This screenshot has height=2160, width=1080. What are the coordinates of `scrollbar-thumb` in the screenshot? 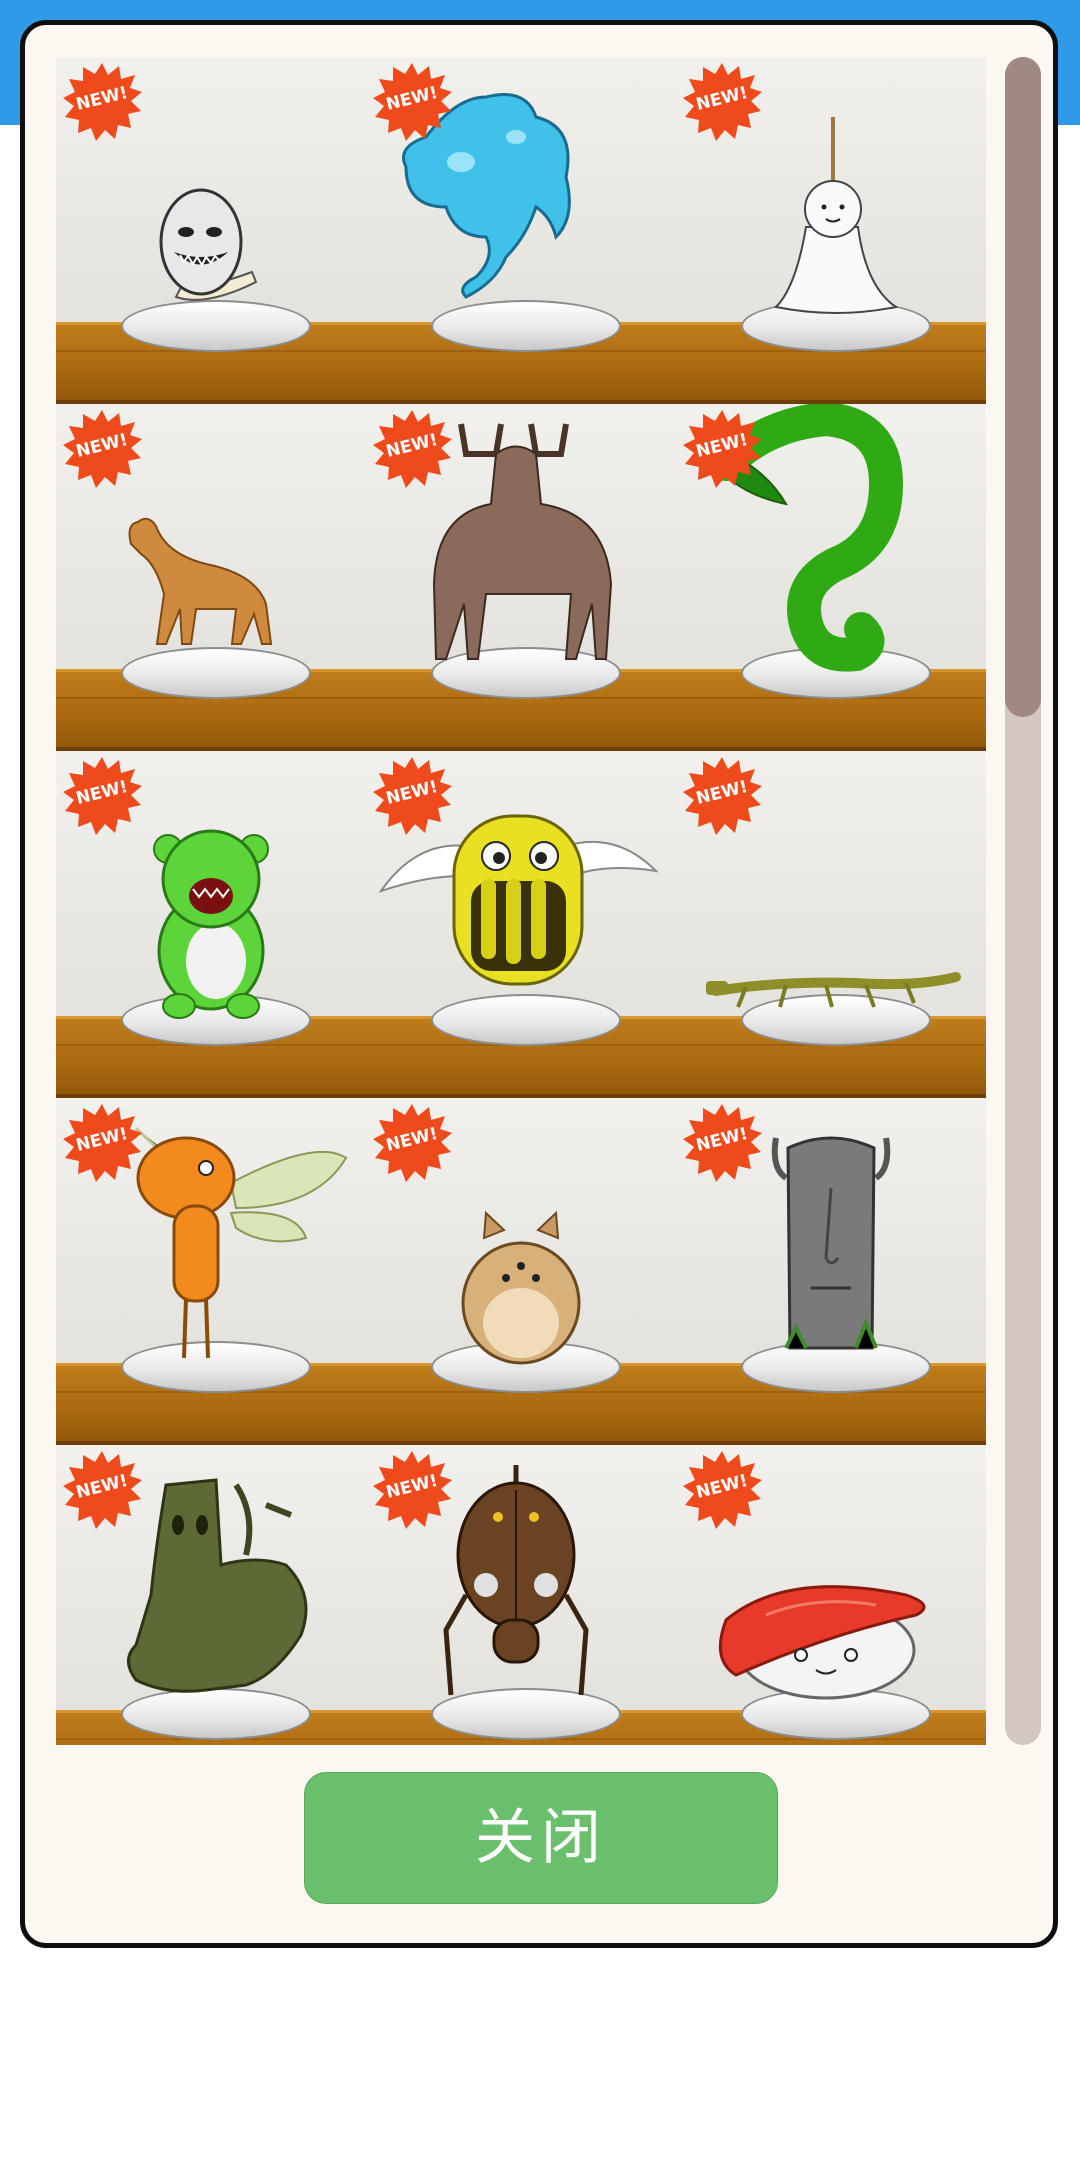 It's located at (1023, 387).